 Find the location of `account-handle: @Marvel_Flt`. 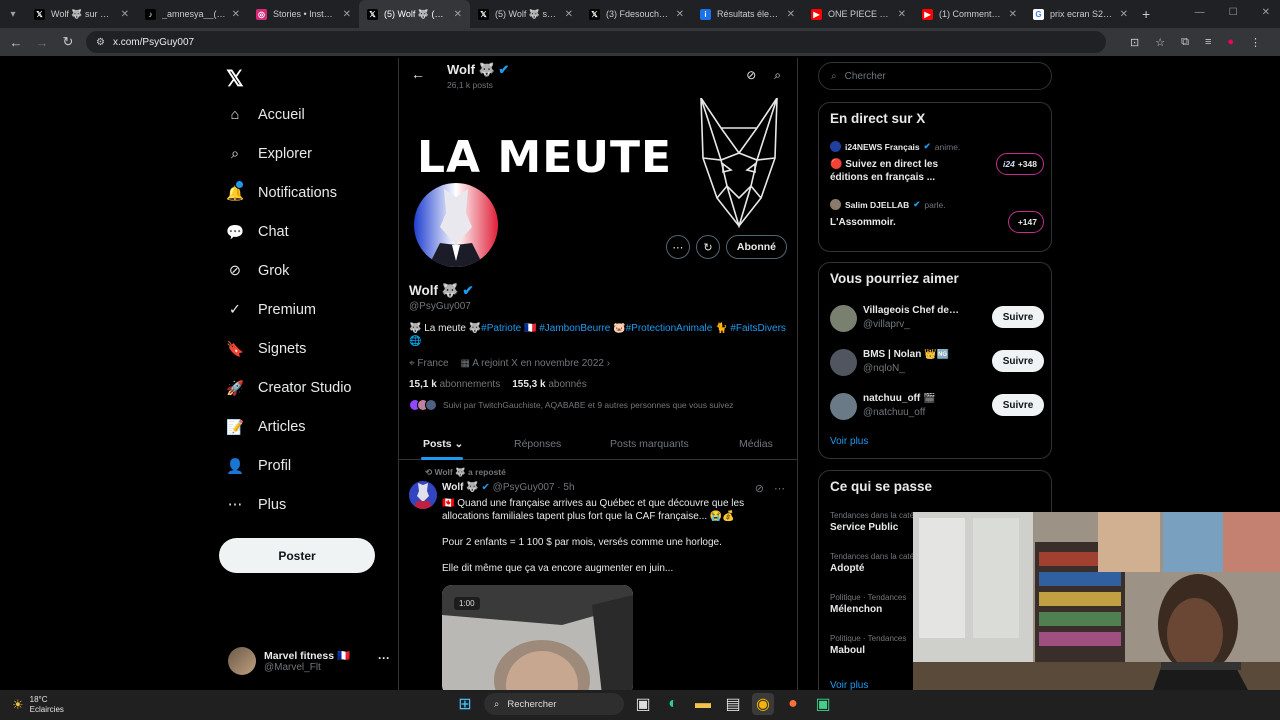

account-handle: @Marvel_Flt is located at coordinates (292, 667).